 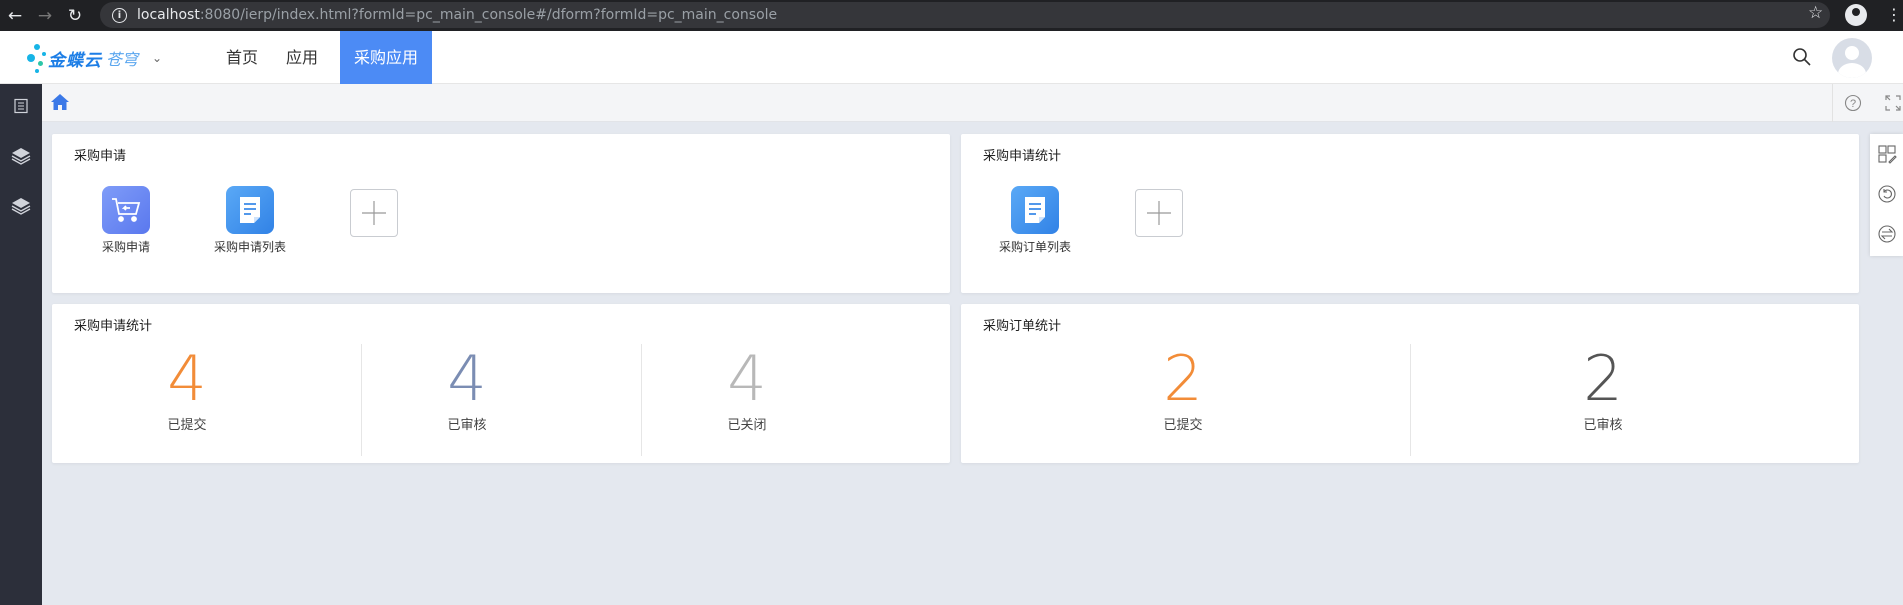 What do you see at coordinates (37, 58) in the screenshot?
I see `logo-mark-icon` at bounding box center [37, 58].